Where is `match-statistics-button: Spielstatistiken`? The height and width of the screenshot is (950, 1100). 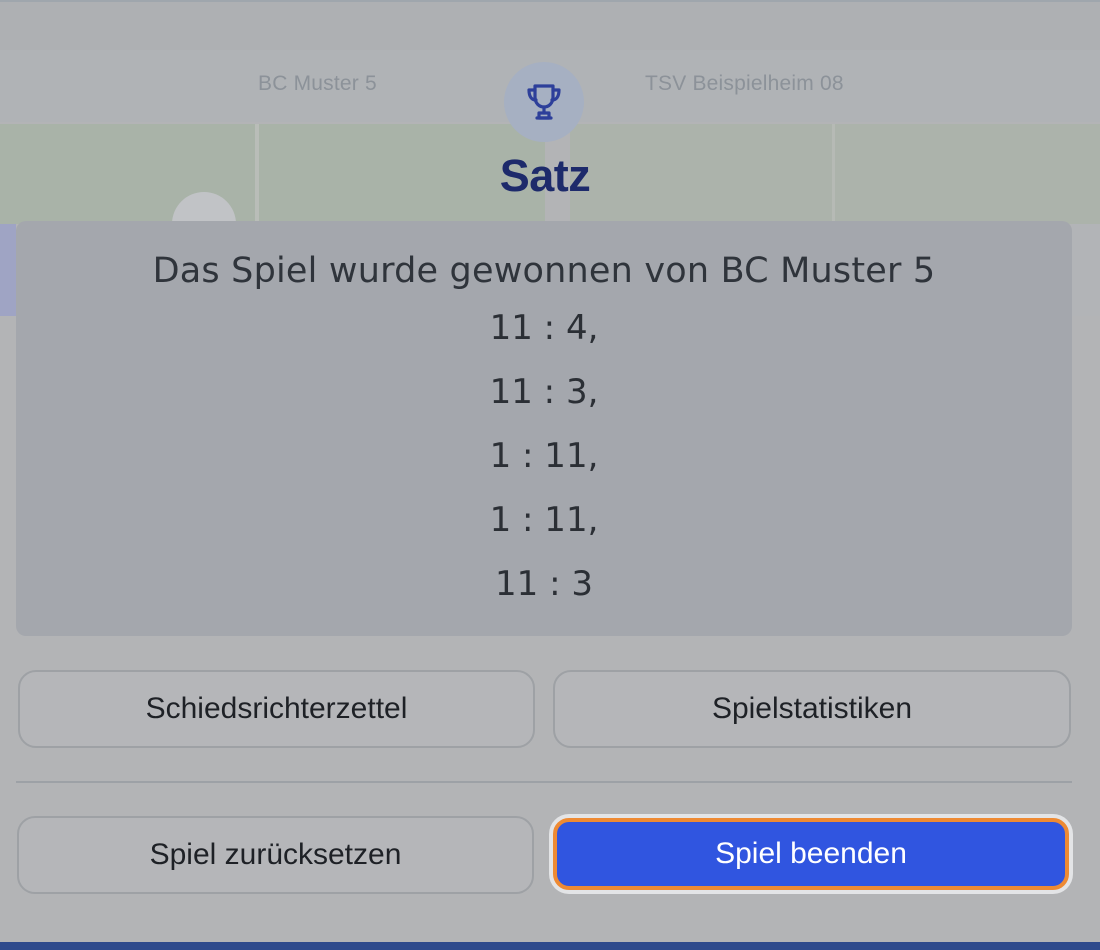 match-statistics-button: Spielstatistiken is located at coordinates (812, 709).